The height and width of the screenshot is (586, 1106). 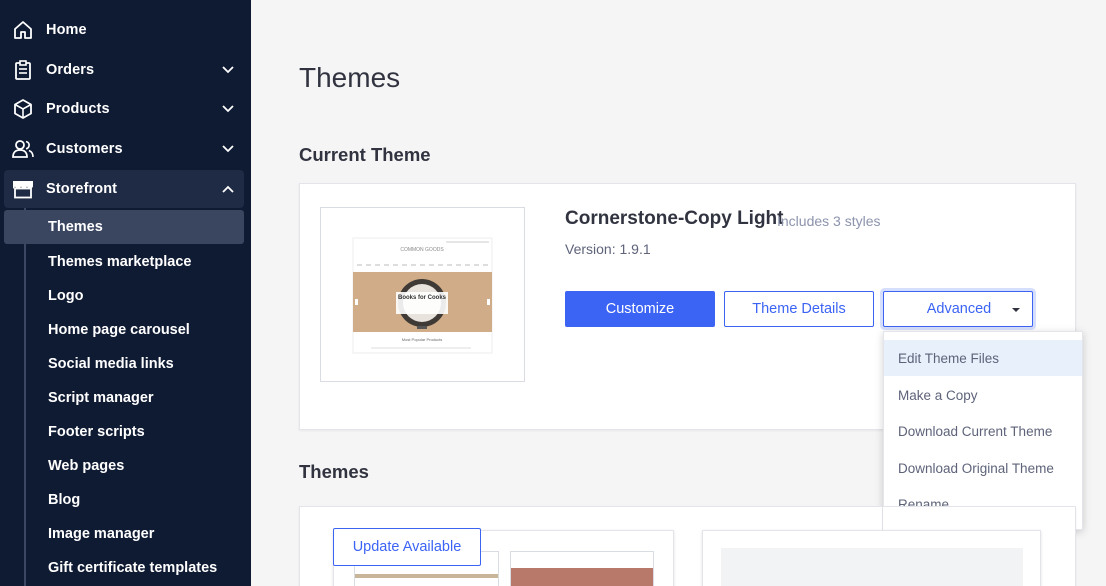 I want to click on sidebar-subitem-label: Social media links, so click(x=111, y=364).